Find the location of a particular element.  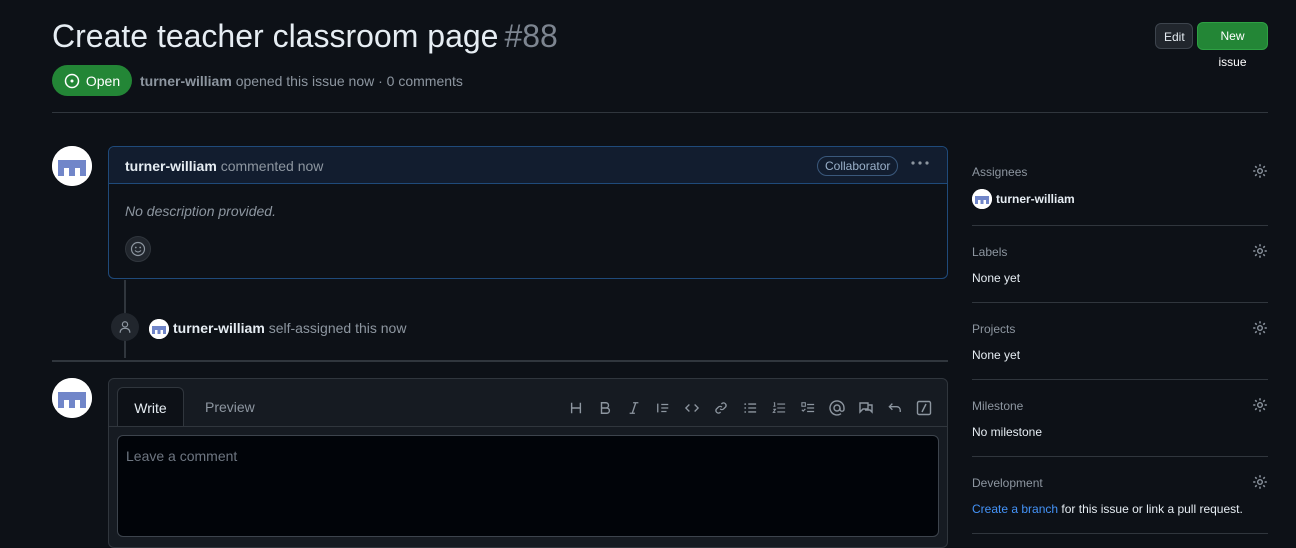

issue-title: Create teacher classroom page #88 is located at coordinates (305, 36).